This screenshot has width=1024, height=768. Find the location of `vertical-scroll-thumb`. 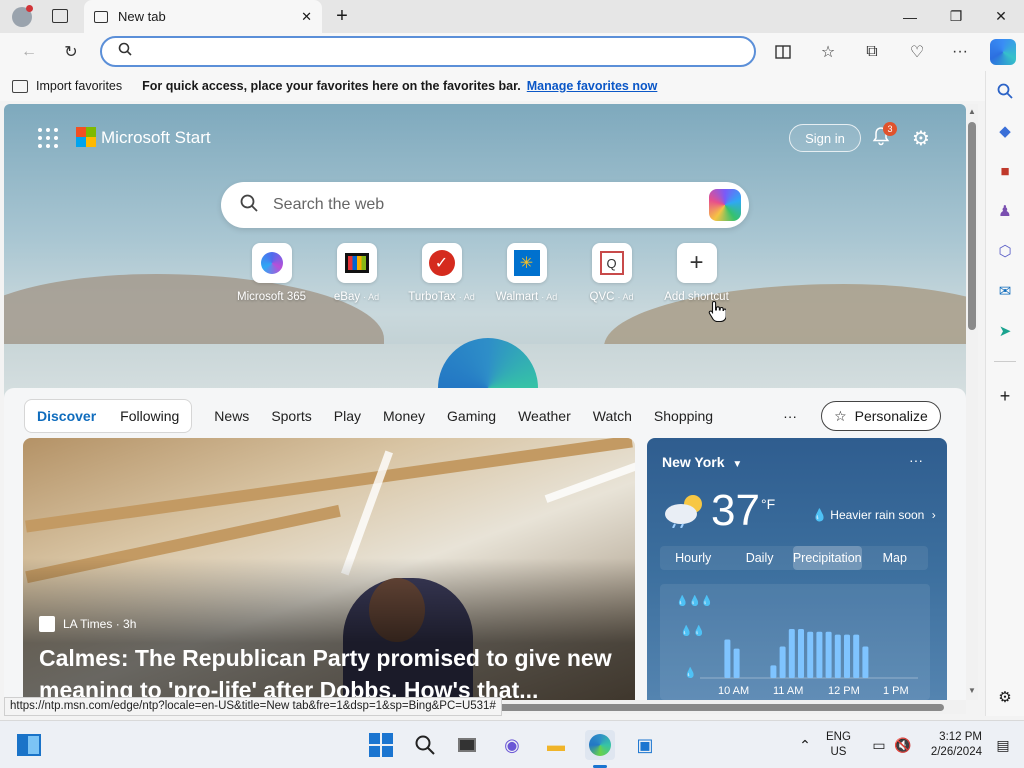

vertical-scroll-thumb is located at coordinates (972, 226).